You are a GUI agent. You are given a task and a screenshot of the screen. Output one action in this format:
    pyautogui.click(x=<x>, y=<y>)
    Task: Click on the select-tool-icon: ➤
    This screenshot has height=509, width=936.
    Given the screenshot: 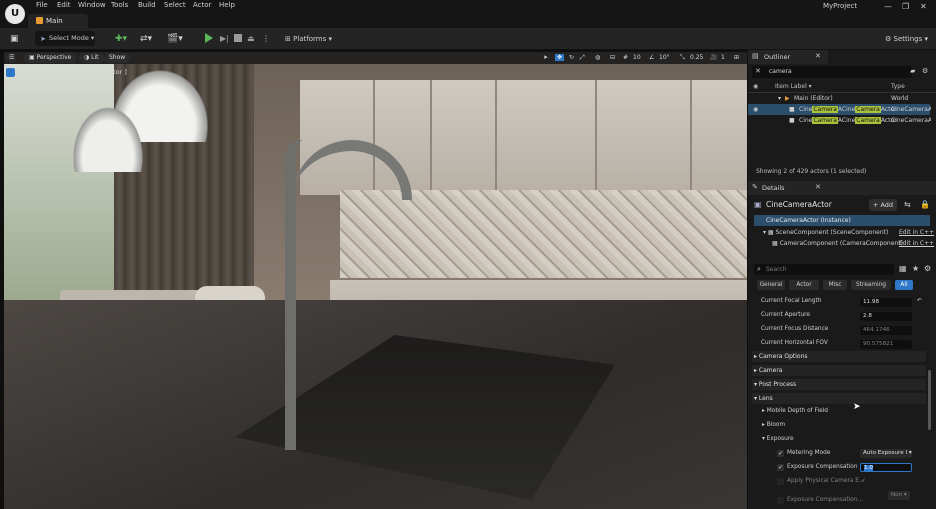 What is the action you would take?
    pyautogui.click(x=545, y=57)
    